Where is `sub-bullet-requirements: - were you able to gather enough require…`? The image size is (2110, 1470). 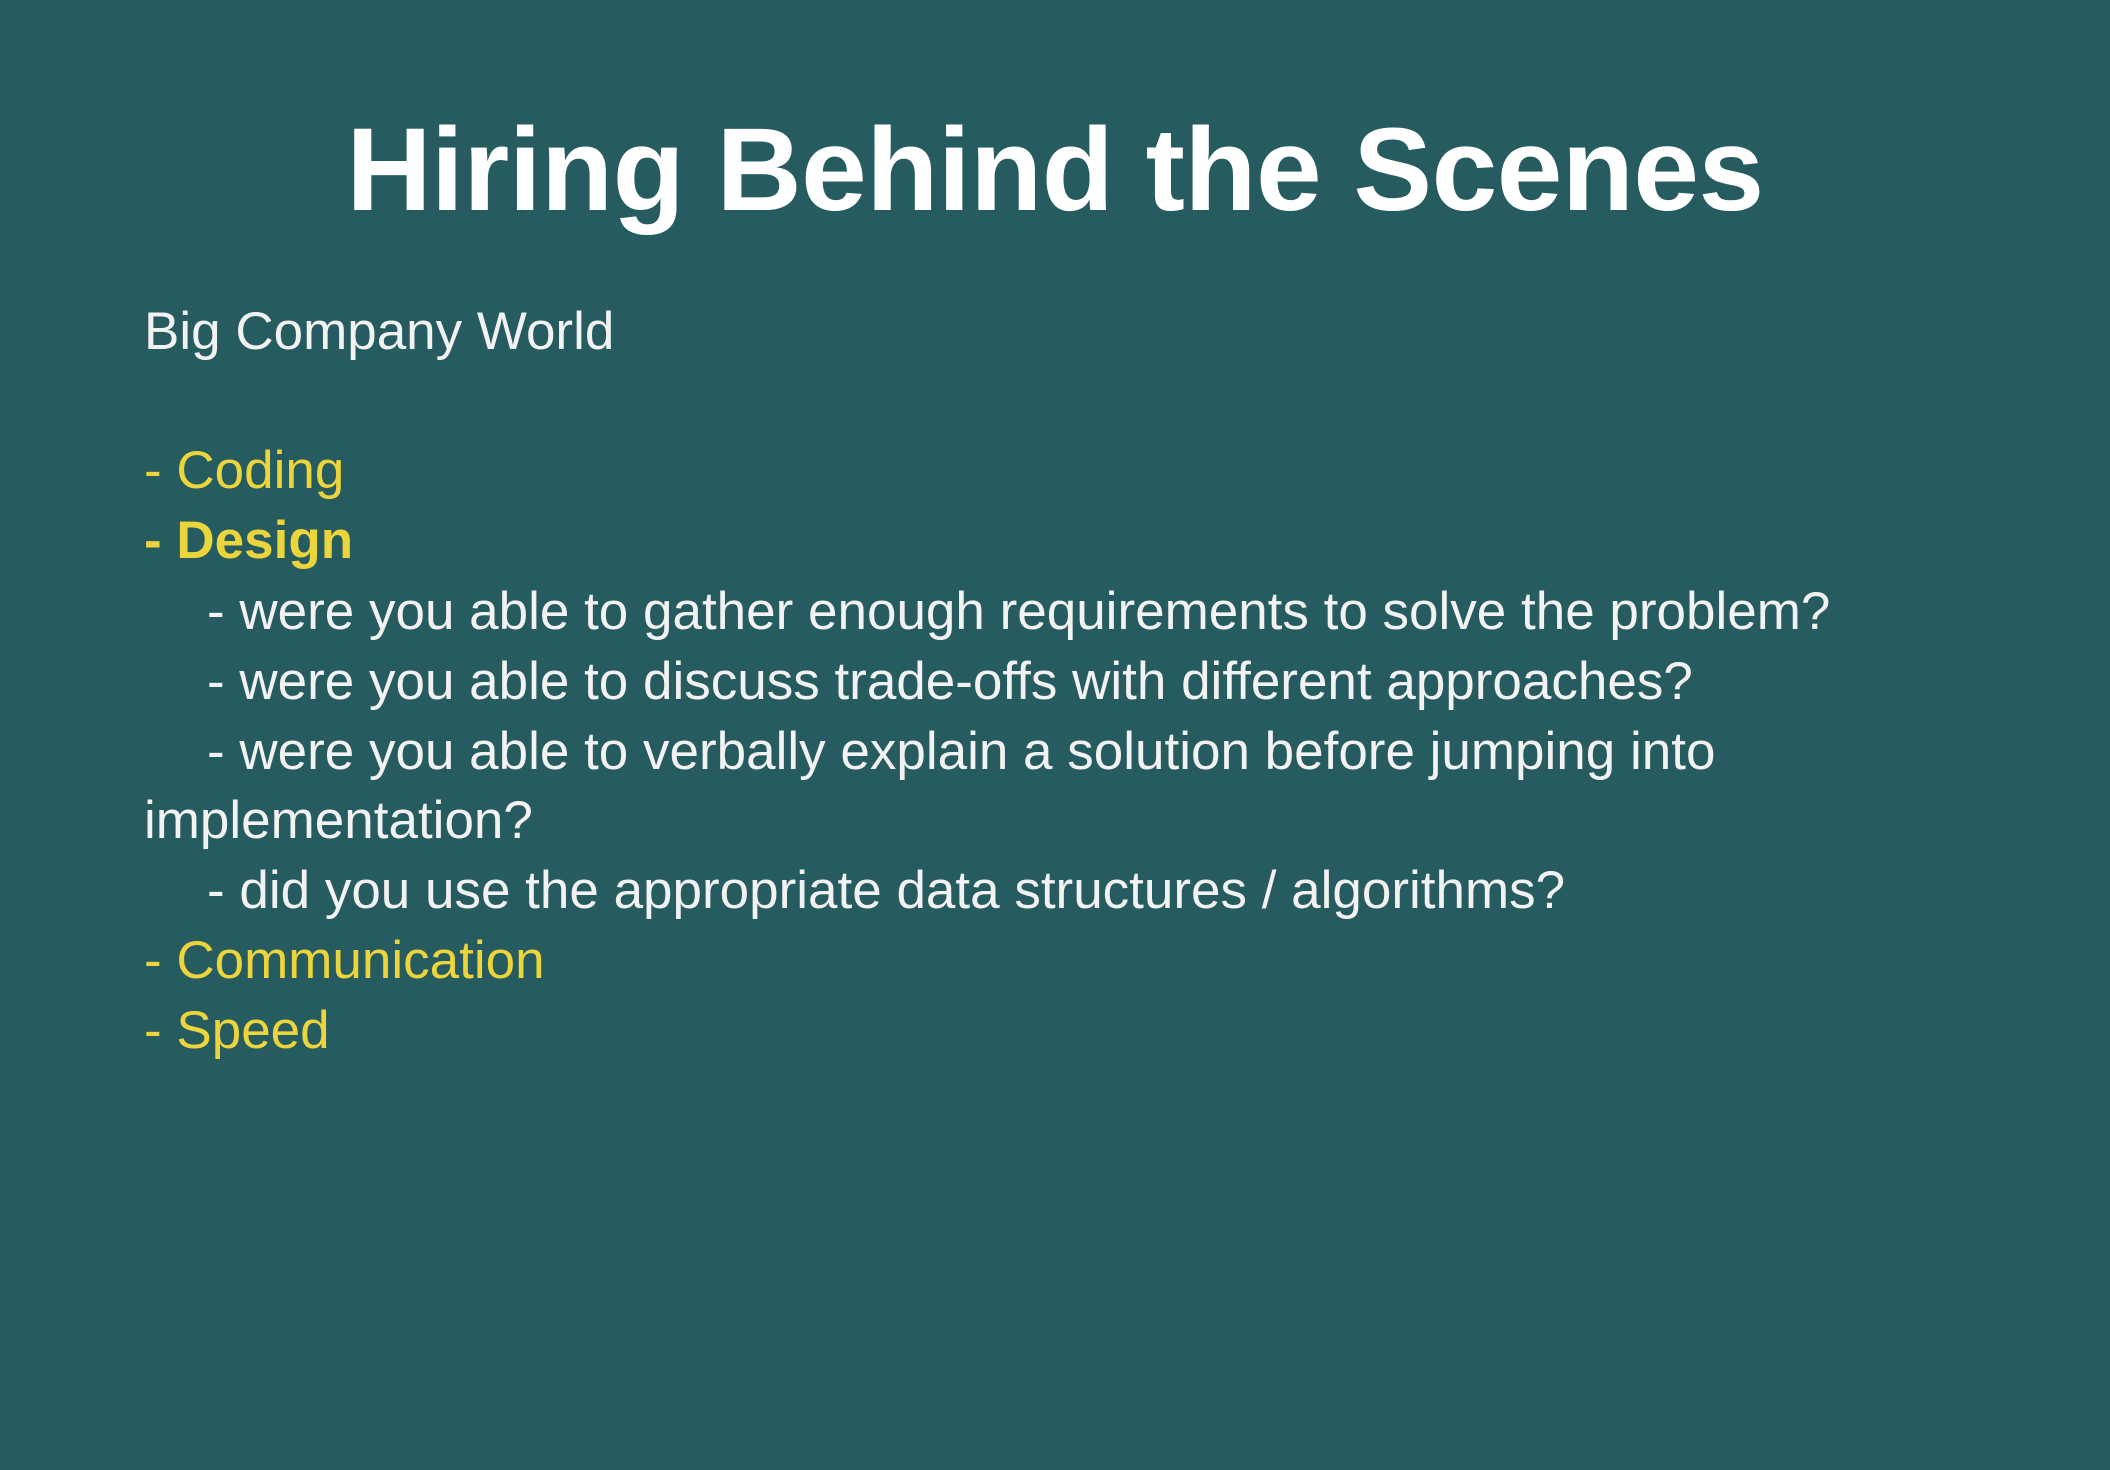 sub-bullet-requirements: - were you able to gather enough require… is located at coordinates (1019, 611).